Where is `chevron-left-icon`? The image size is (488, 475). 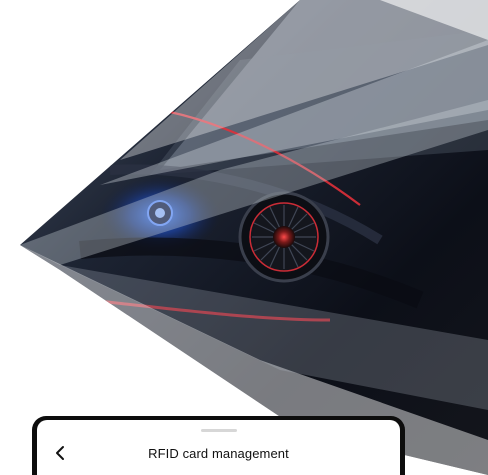
chevron-left-icon is located at coordinates (60, 453).